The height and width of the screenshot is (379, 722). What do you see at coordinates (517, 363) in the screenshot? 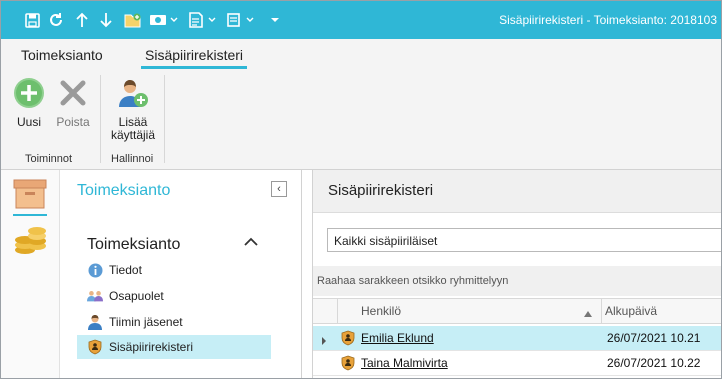
I see `table-row: Taina Malmivirta 26/07/2021 10.22` at bounding box center [517, 363].